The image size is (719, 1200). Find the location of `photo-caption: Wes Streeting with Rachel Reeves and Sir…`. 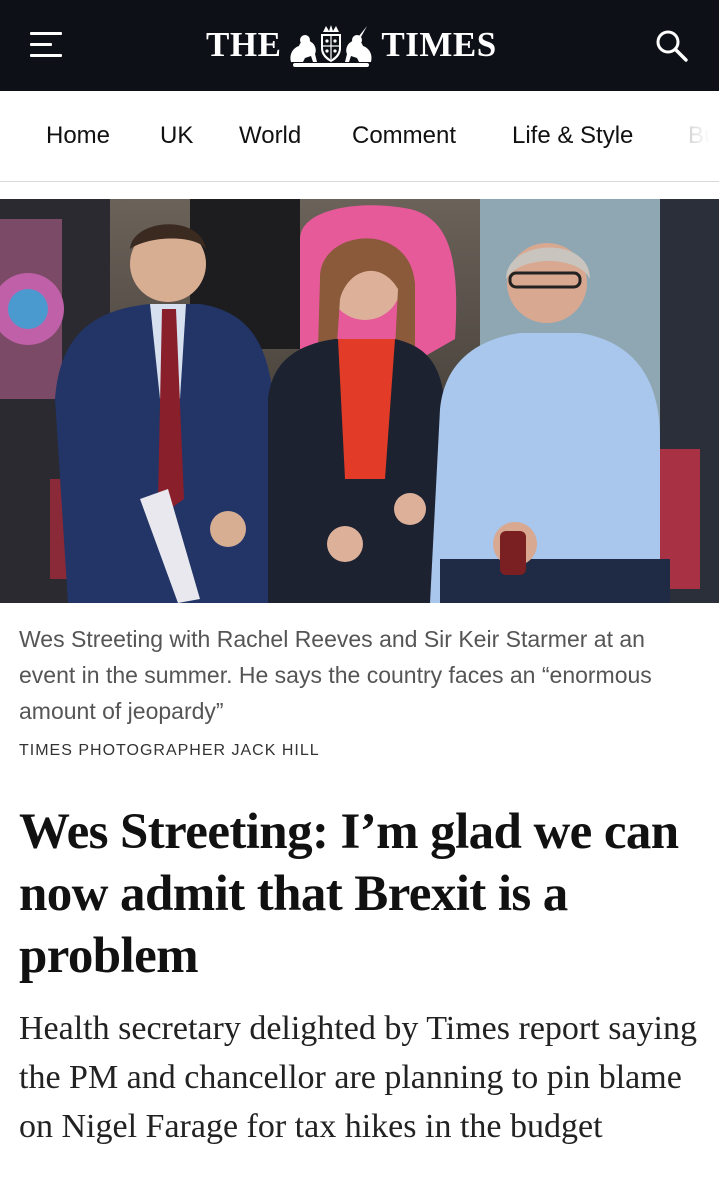

photo-caption: Wes Streeting with Rachel Reeves and Sir… is located at coordinates (335, 675).